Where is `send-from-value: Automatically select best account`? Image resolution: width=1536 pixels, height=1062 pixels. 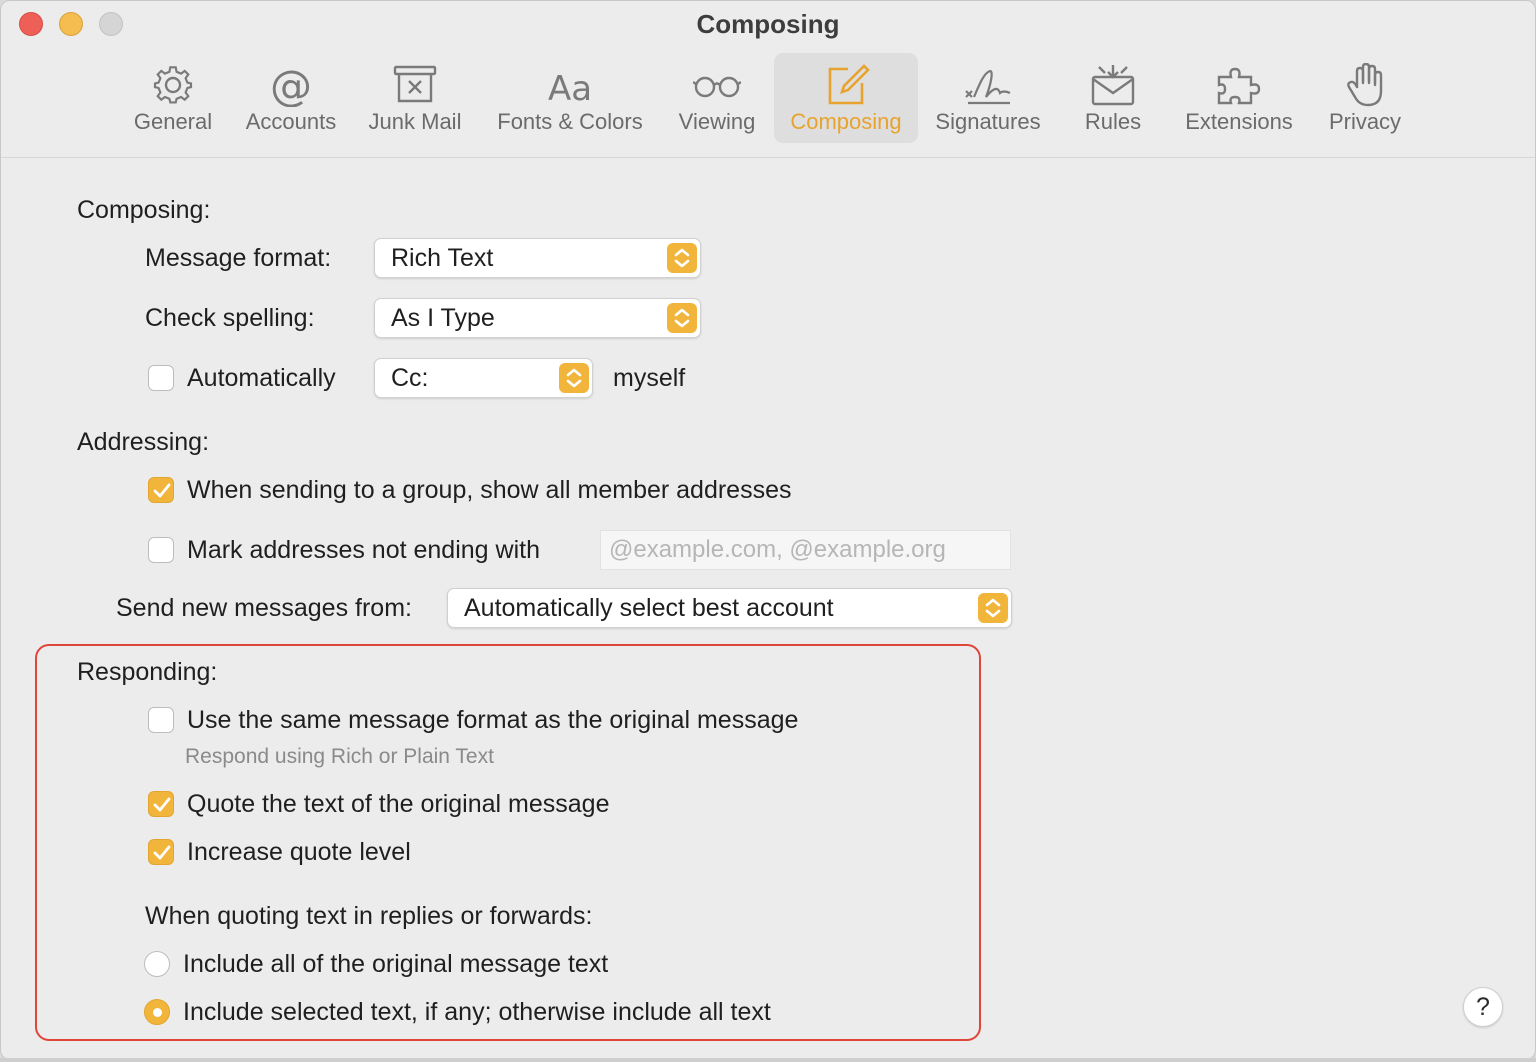
send-from-value: Automatically select best account is located at coordinates (649, 608).